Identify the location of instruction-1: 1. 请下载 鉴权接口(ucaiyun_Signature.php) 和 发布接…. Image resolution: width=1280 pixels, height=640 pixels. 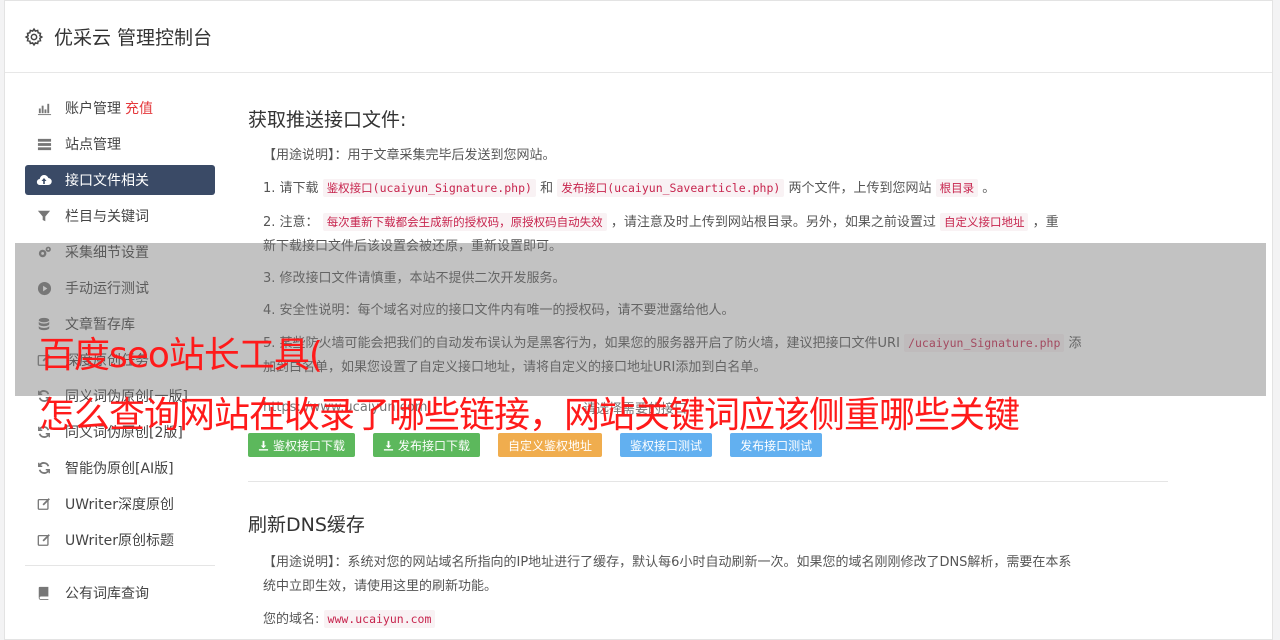
(708, 188).